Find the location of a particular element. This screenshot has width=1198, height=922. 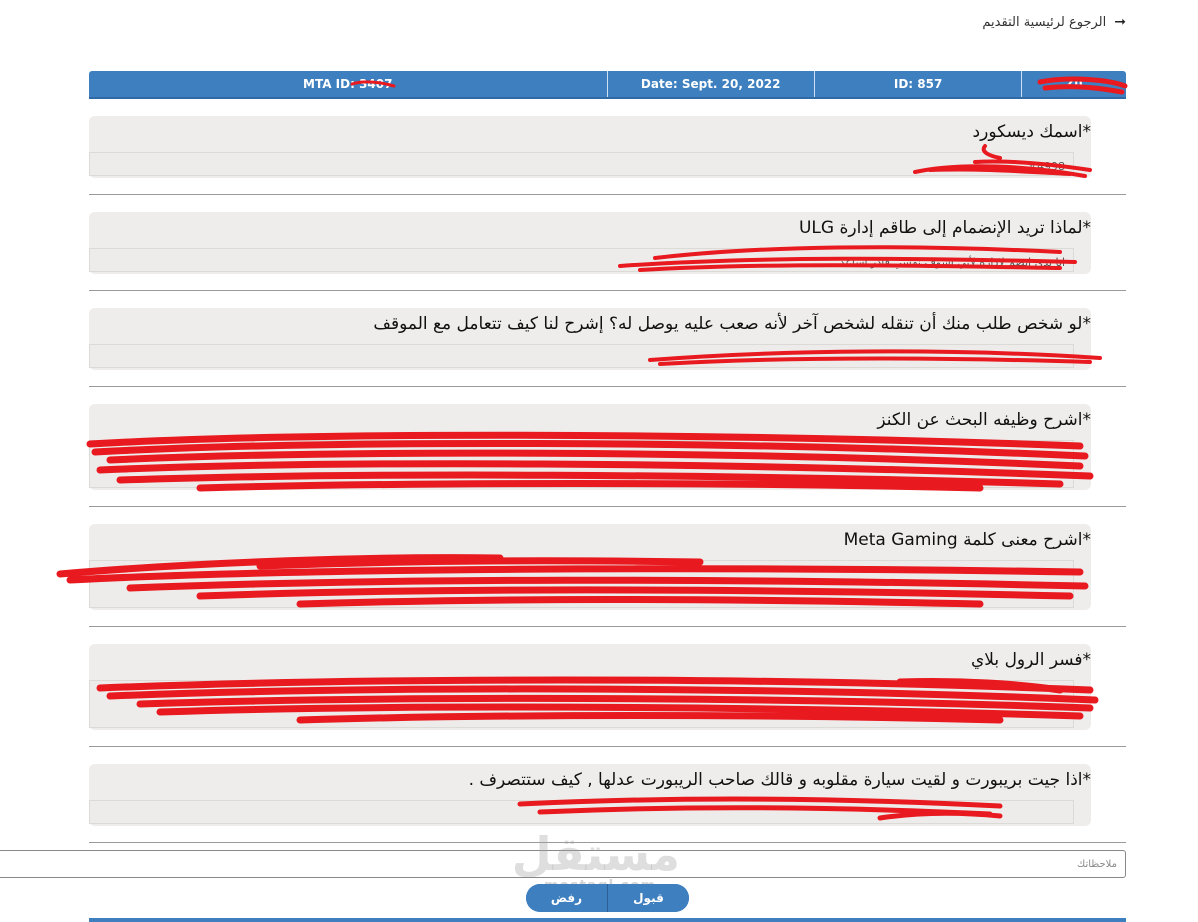

question-card-treasure-hunt: *اشرح وظيفه البحث عن الكنز is located at coordinates (590, 447).